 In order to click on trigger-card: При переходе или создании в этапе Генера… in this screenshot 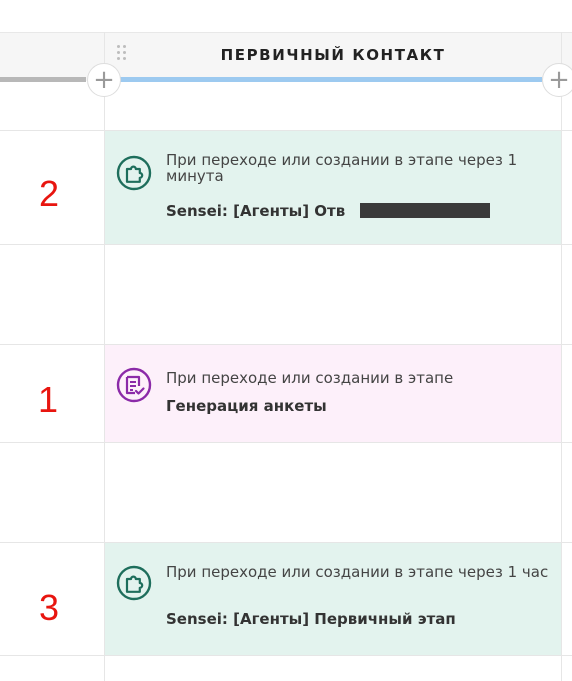, I will do `click(333, 393)`.